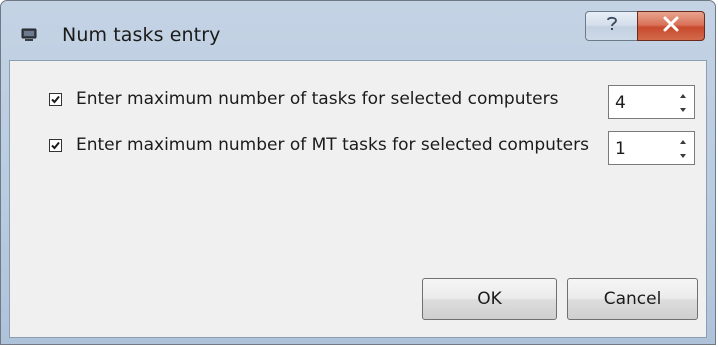 Image resolution: width=718 pixels, height=347 pixels. I want to click on max-mt-tasks-value: 1, so click(620, 149).